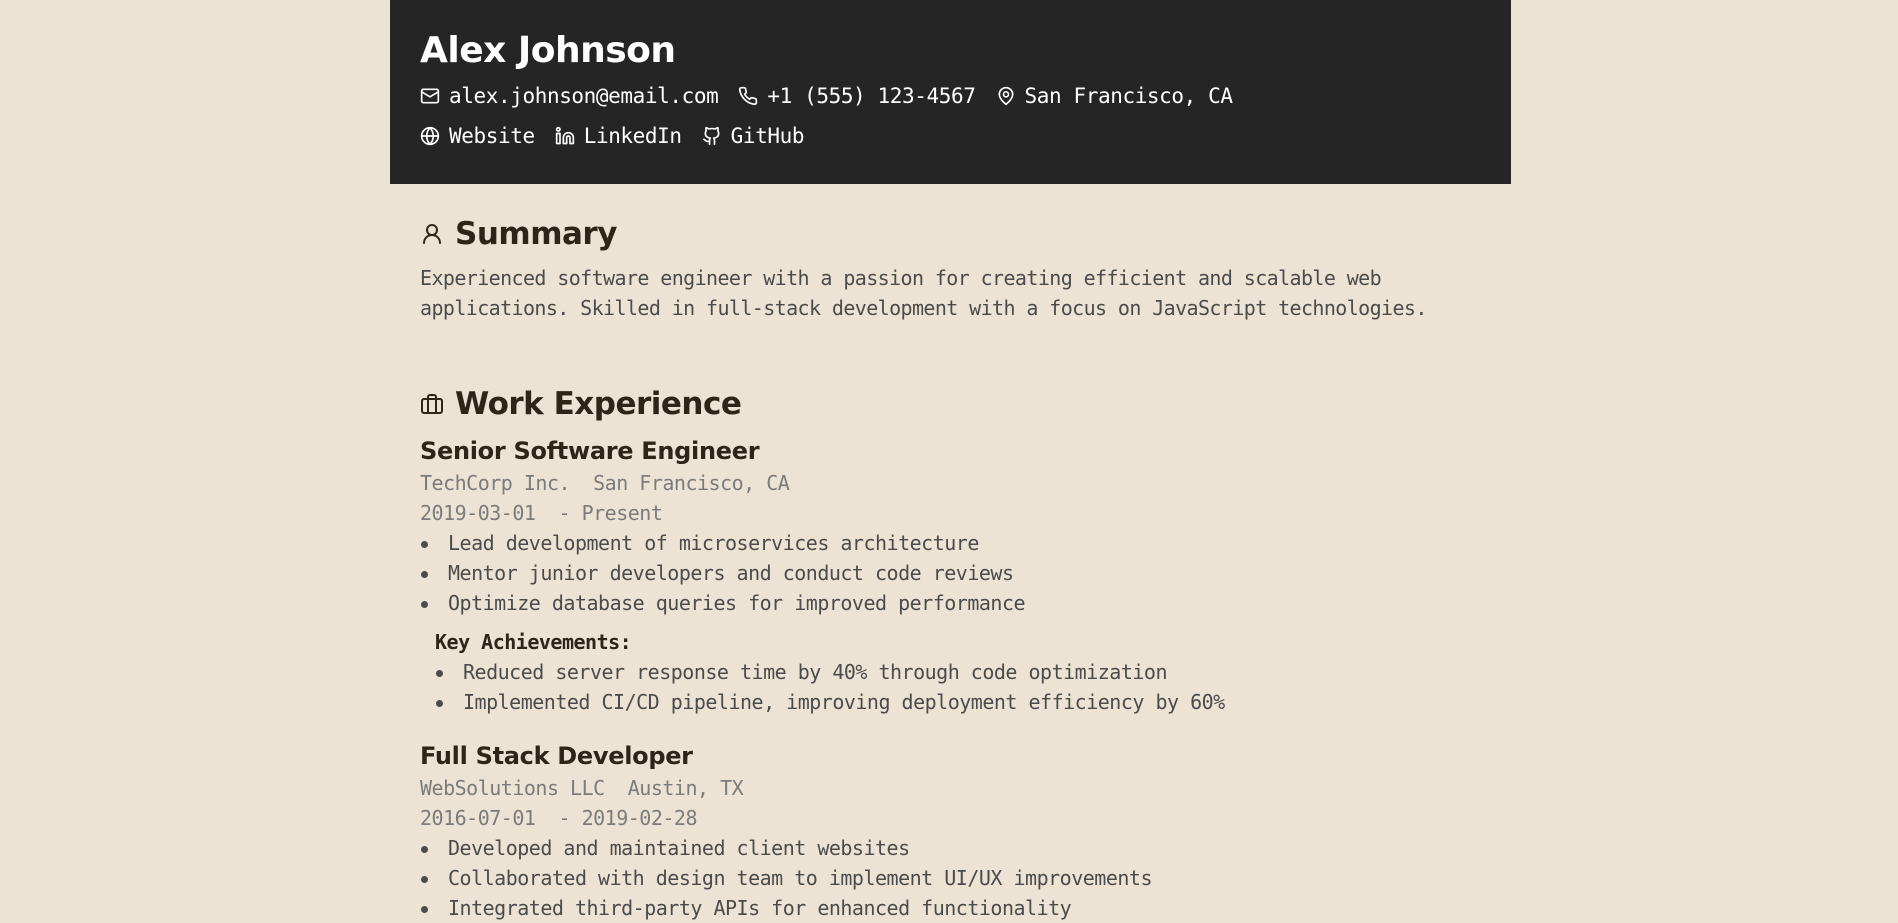 The image size is (1898, 923). I want to click on job-company: WebSolutions LLC, so click(512, 788).